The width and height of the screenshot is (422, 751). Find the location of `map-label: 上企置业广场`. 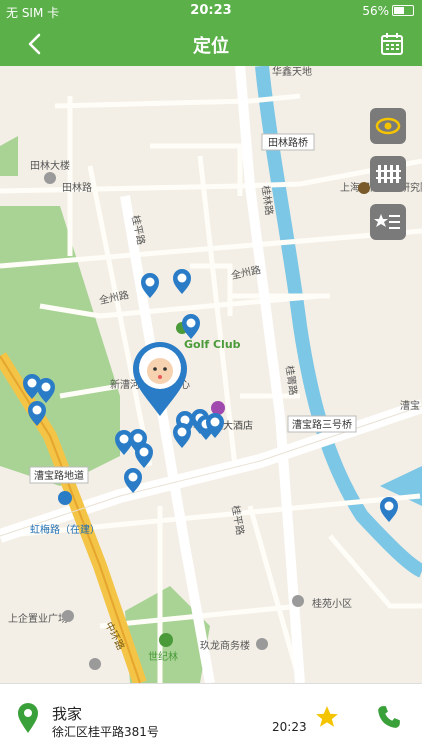

map-label: 上企置业广场 is located at coordinates (38, 618).